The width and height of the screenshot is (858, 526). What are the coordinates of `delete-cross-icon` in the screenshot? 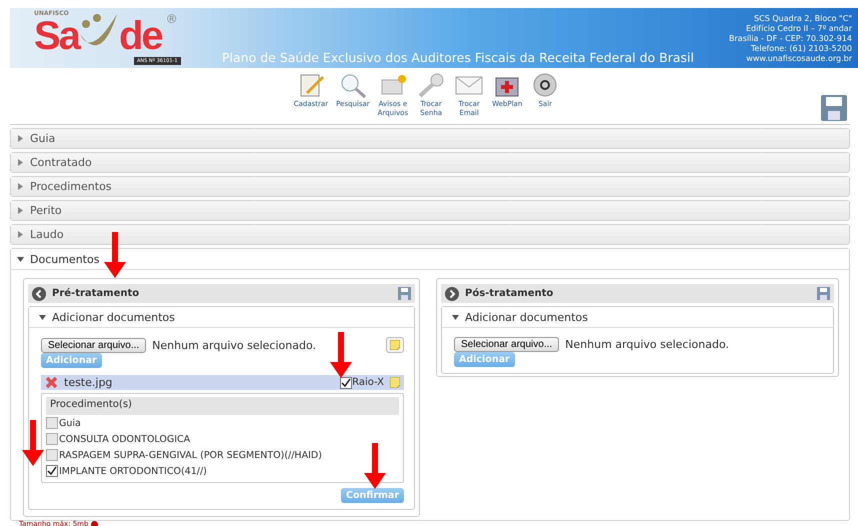 It's located at (51, 382).